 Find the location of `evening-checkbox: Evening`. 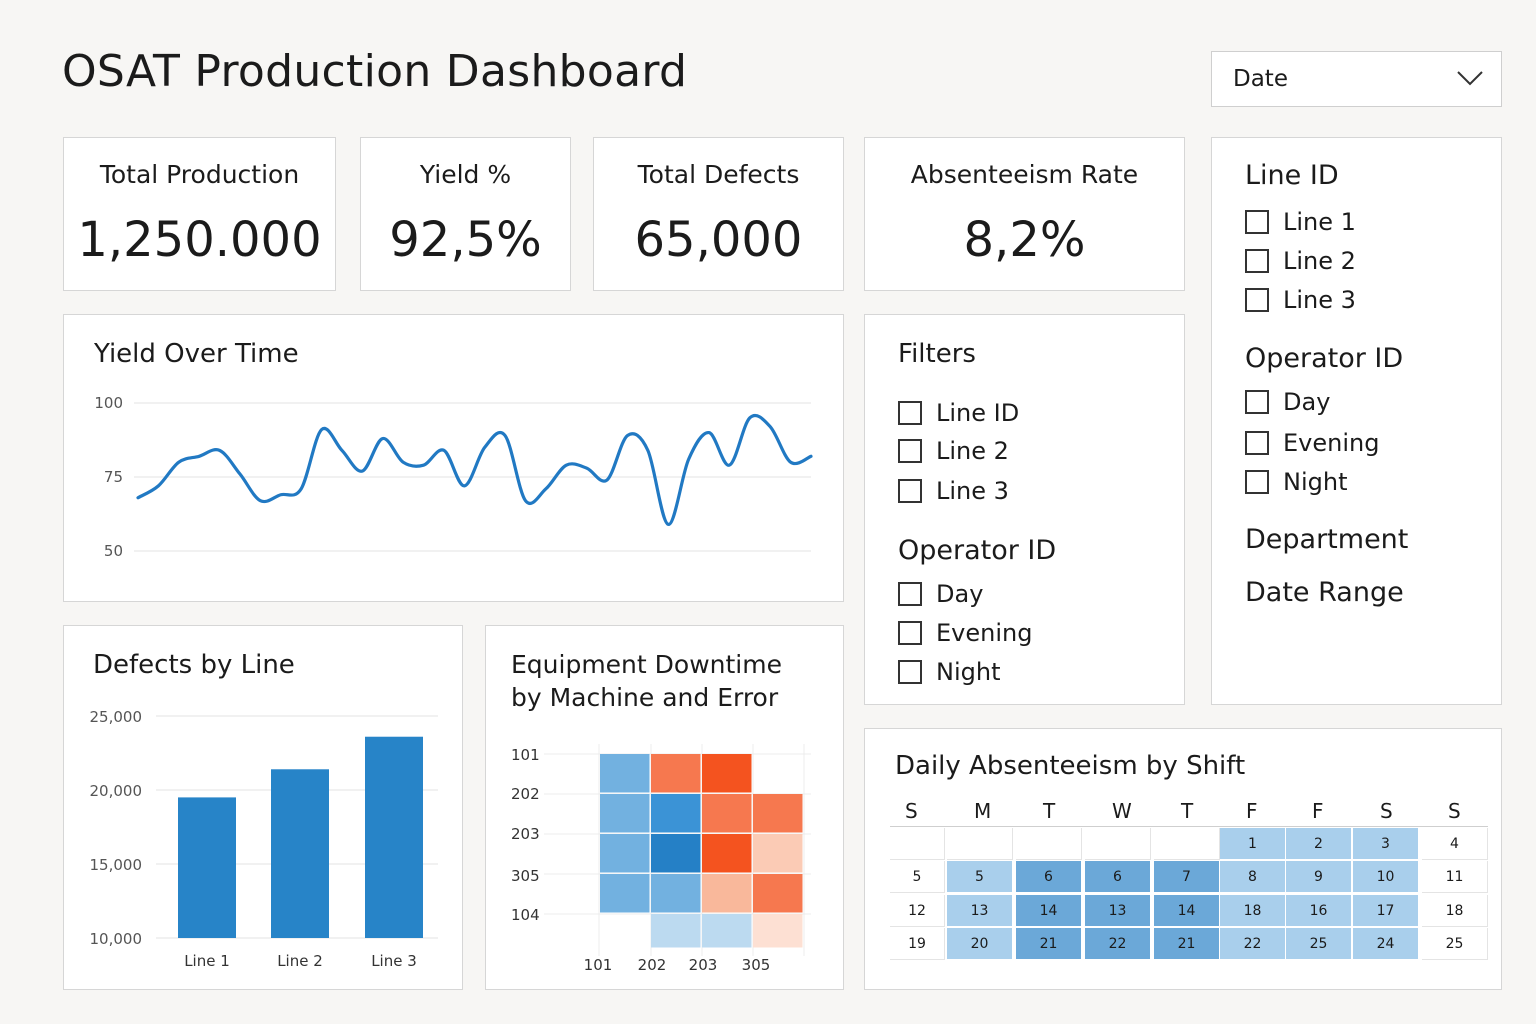

evening-checkbox: Evening is located at coordinates (1312, 443).